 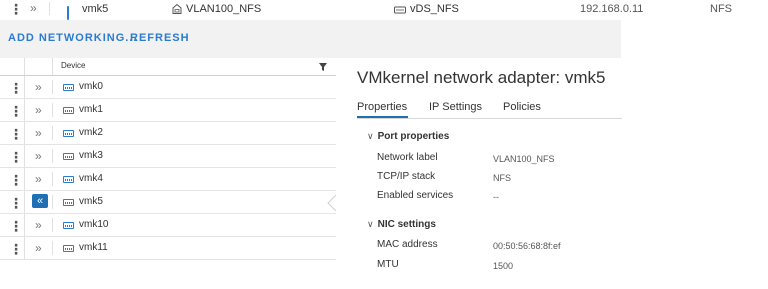 I want to click on table-row: ⋮ » vmk2, so click(x=168, y=133).